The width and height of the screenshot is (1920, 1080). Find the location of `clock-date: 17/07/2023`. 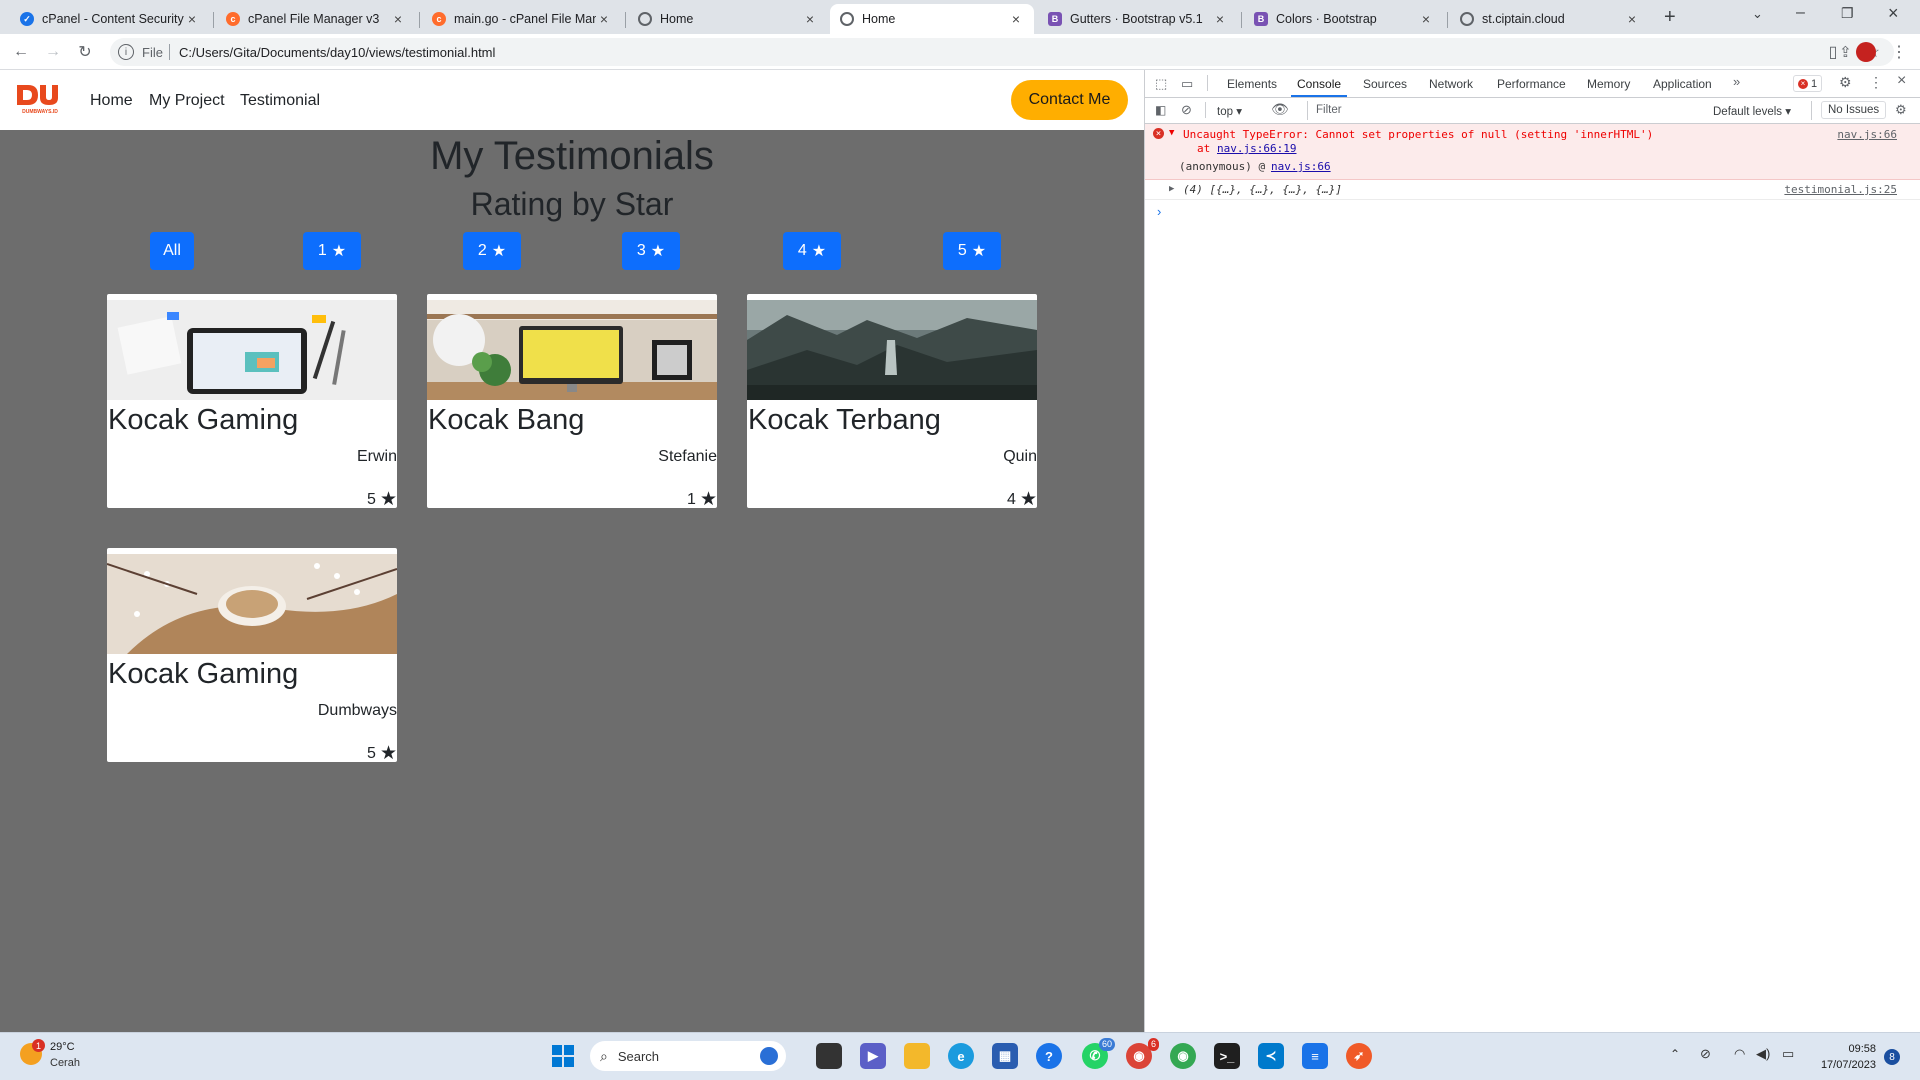

clock-date: 17/07/2023 is located at coordinates (1844, 1065).